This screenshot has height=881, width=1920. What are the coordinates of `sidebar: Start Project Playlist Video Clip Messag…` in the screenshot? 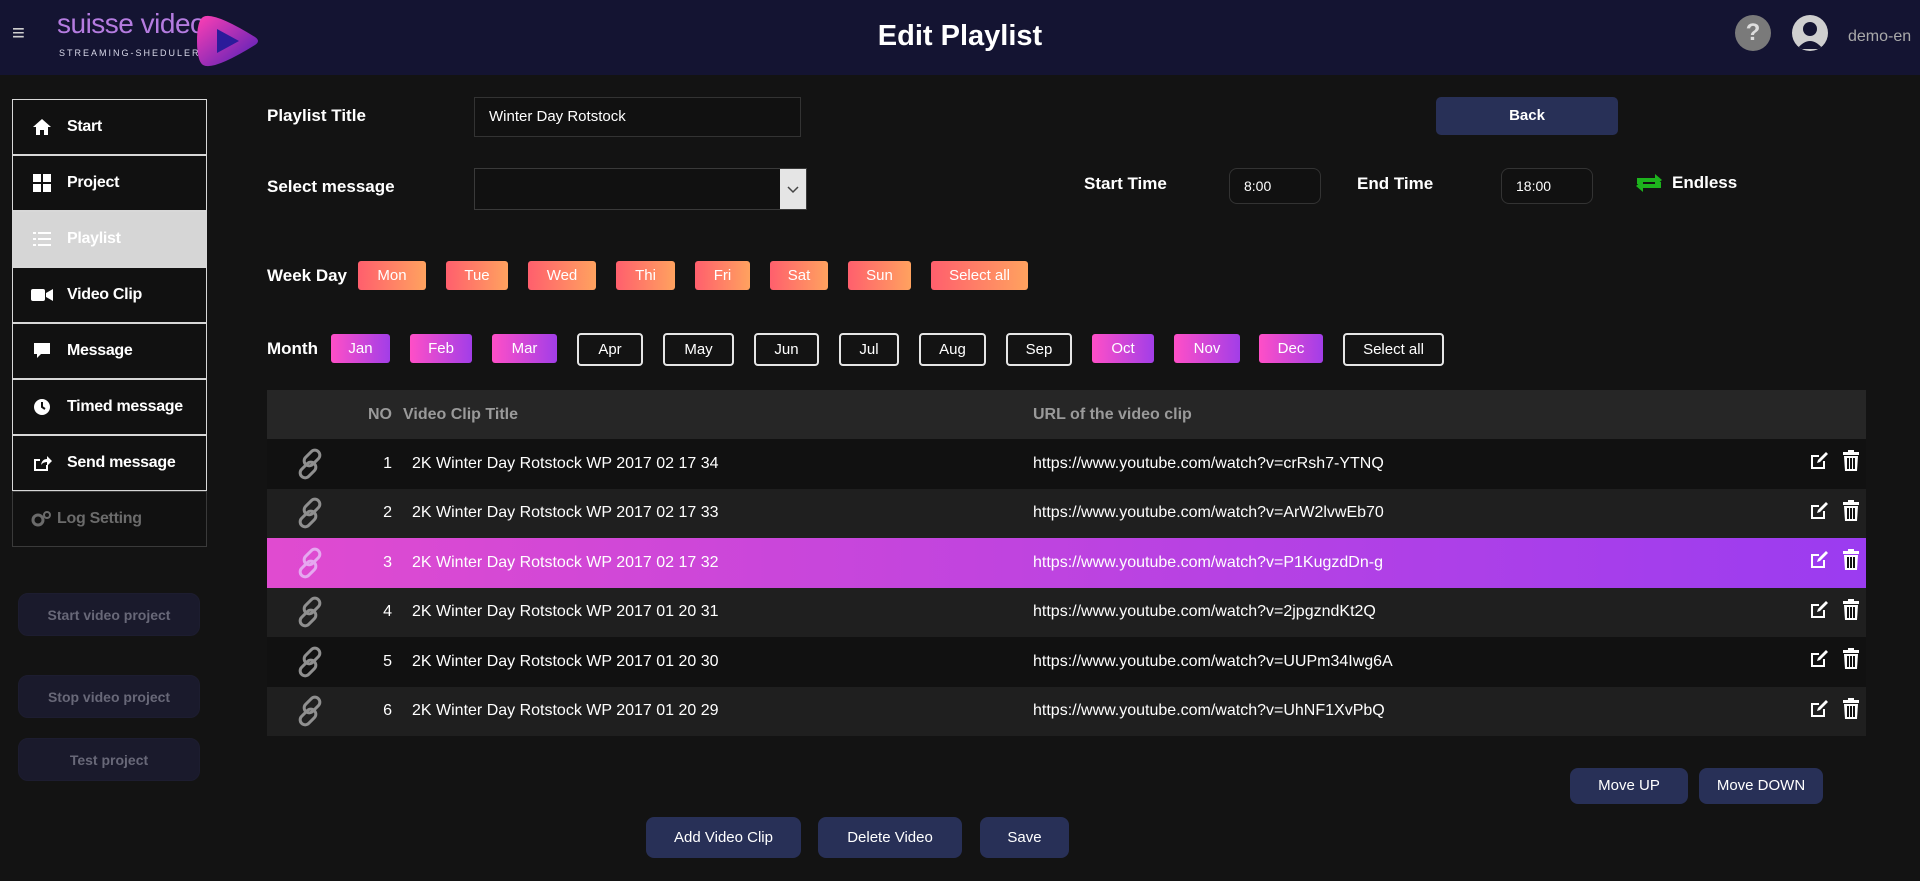 It's located at (109, 323).